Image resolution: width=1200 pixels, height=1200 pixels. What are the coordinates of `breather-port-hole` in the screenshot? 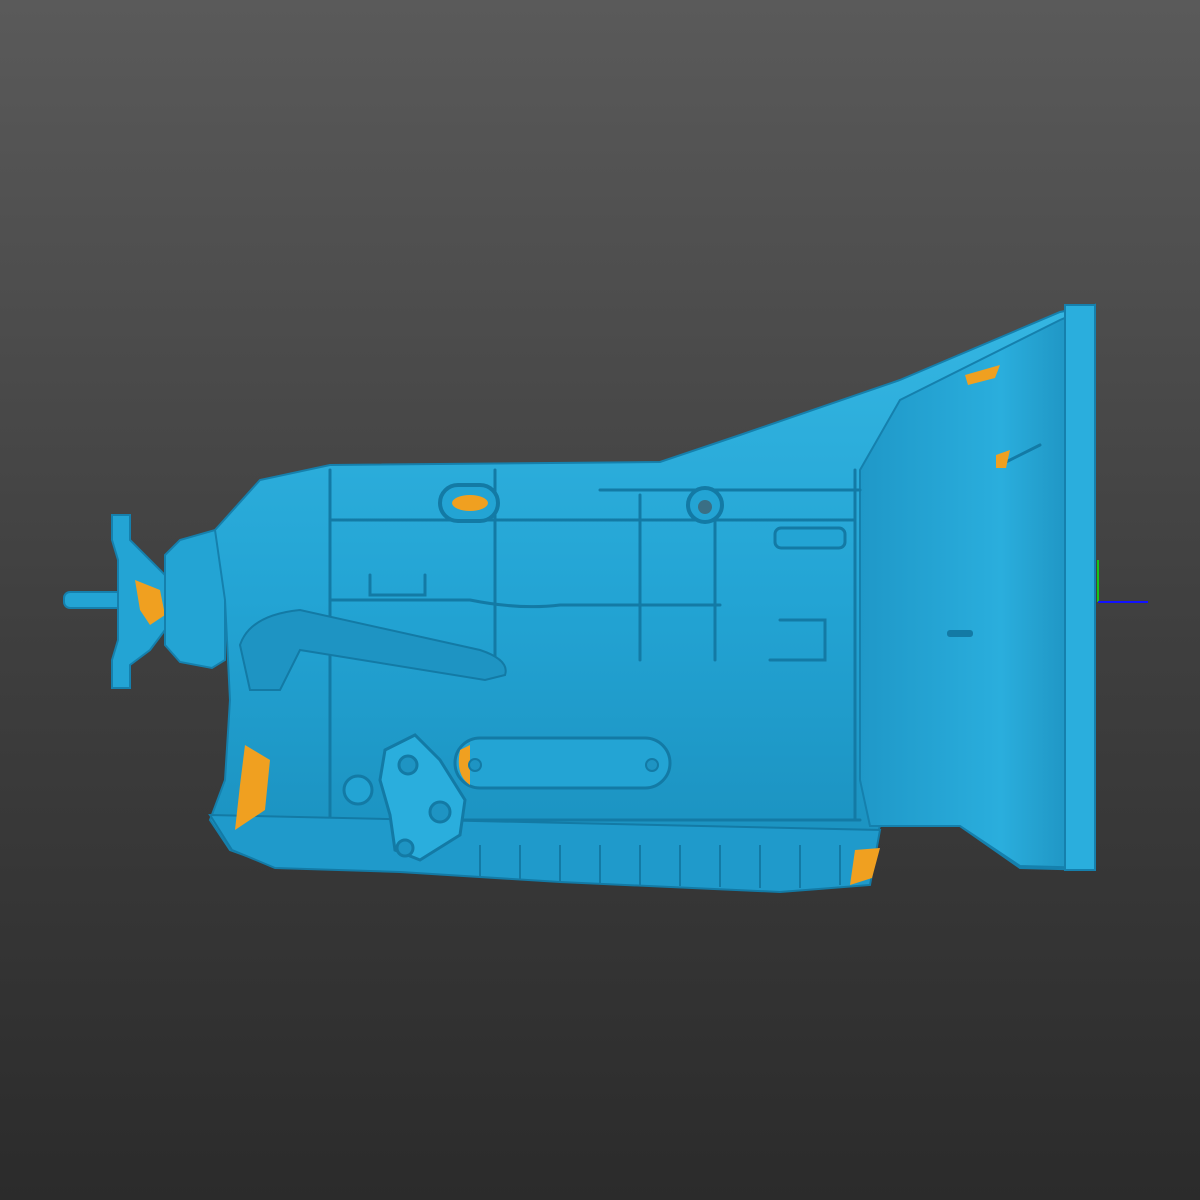 It's located at (705, 507).